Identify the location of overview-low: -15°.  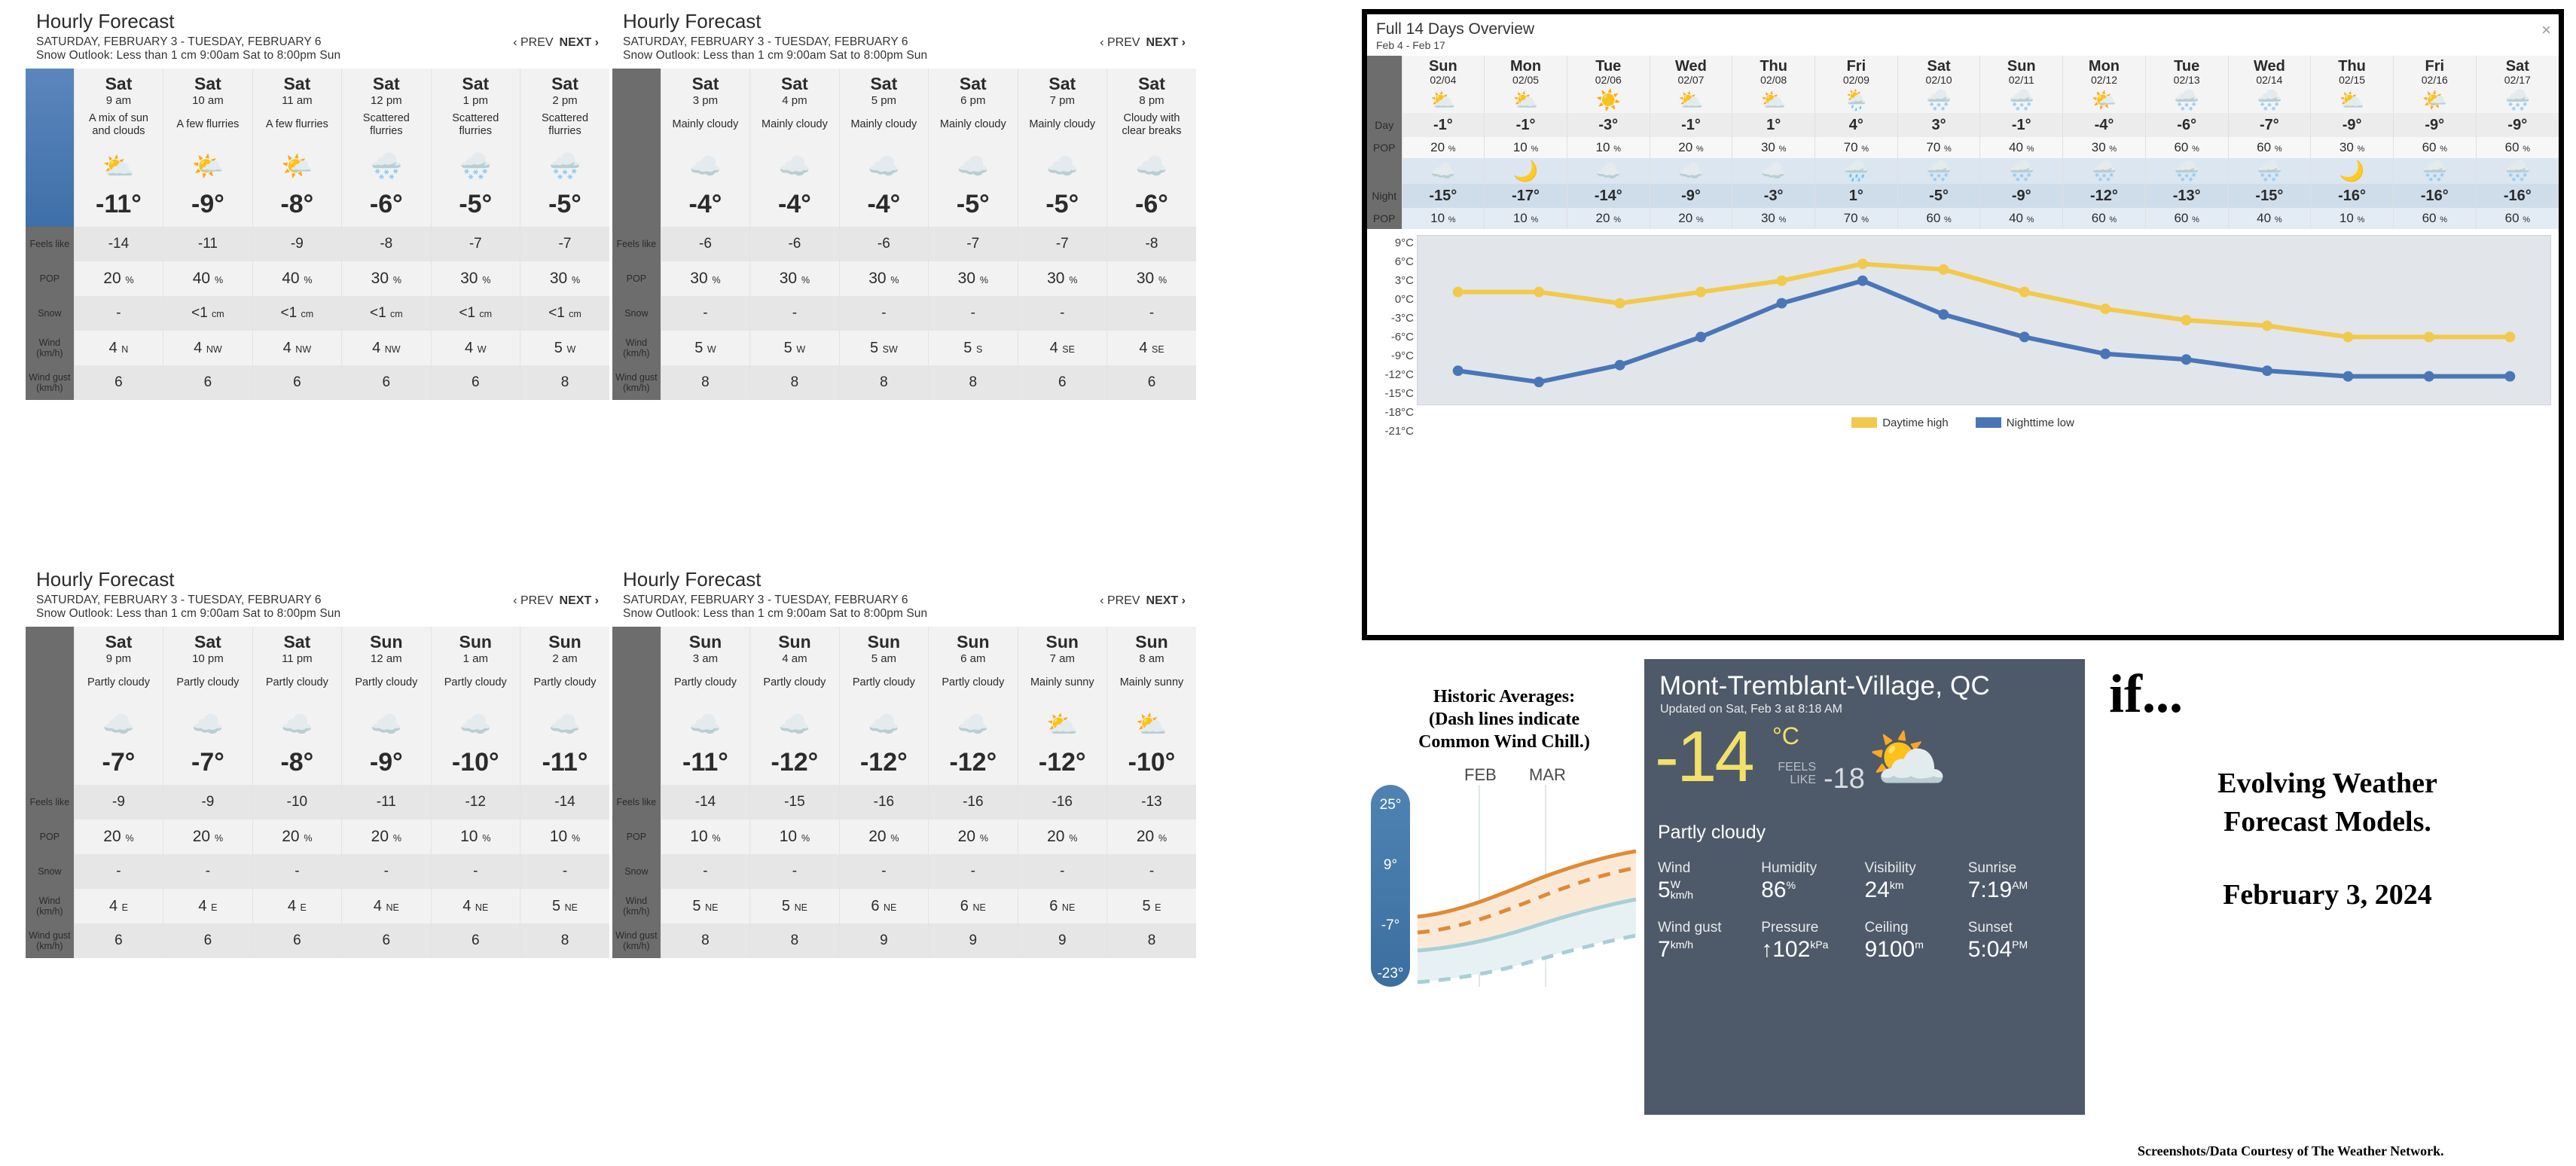
(2269, 196).